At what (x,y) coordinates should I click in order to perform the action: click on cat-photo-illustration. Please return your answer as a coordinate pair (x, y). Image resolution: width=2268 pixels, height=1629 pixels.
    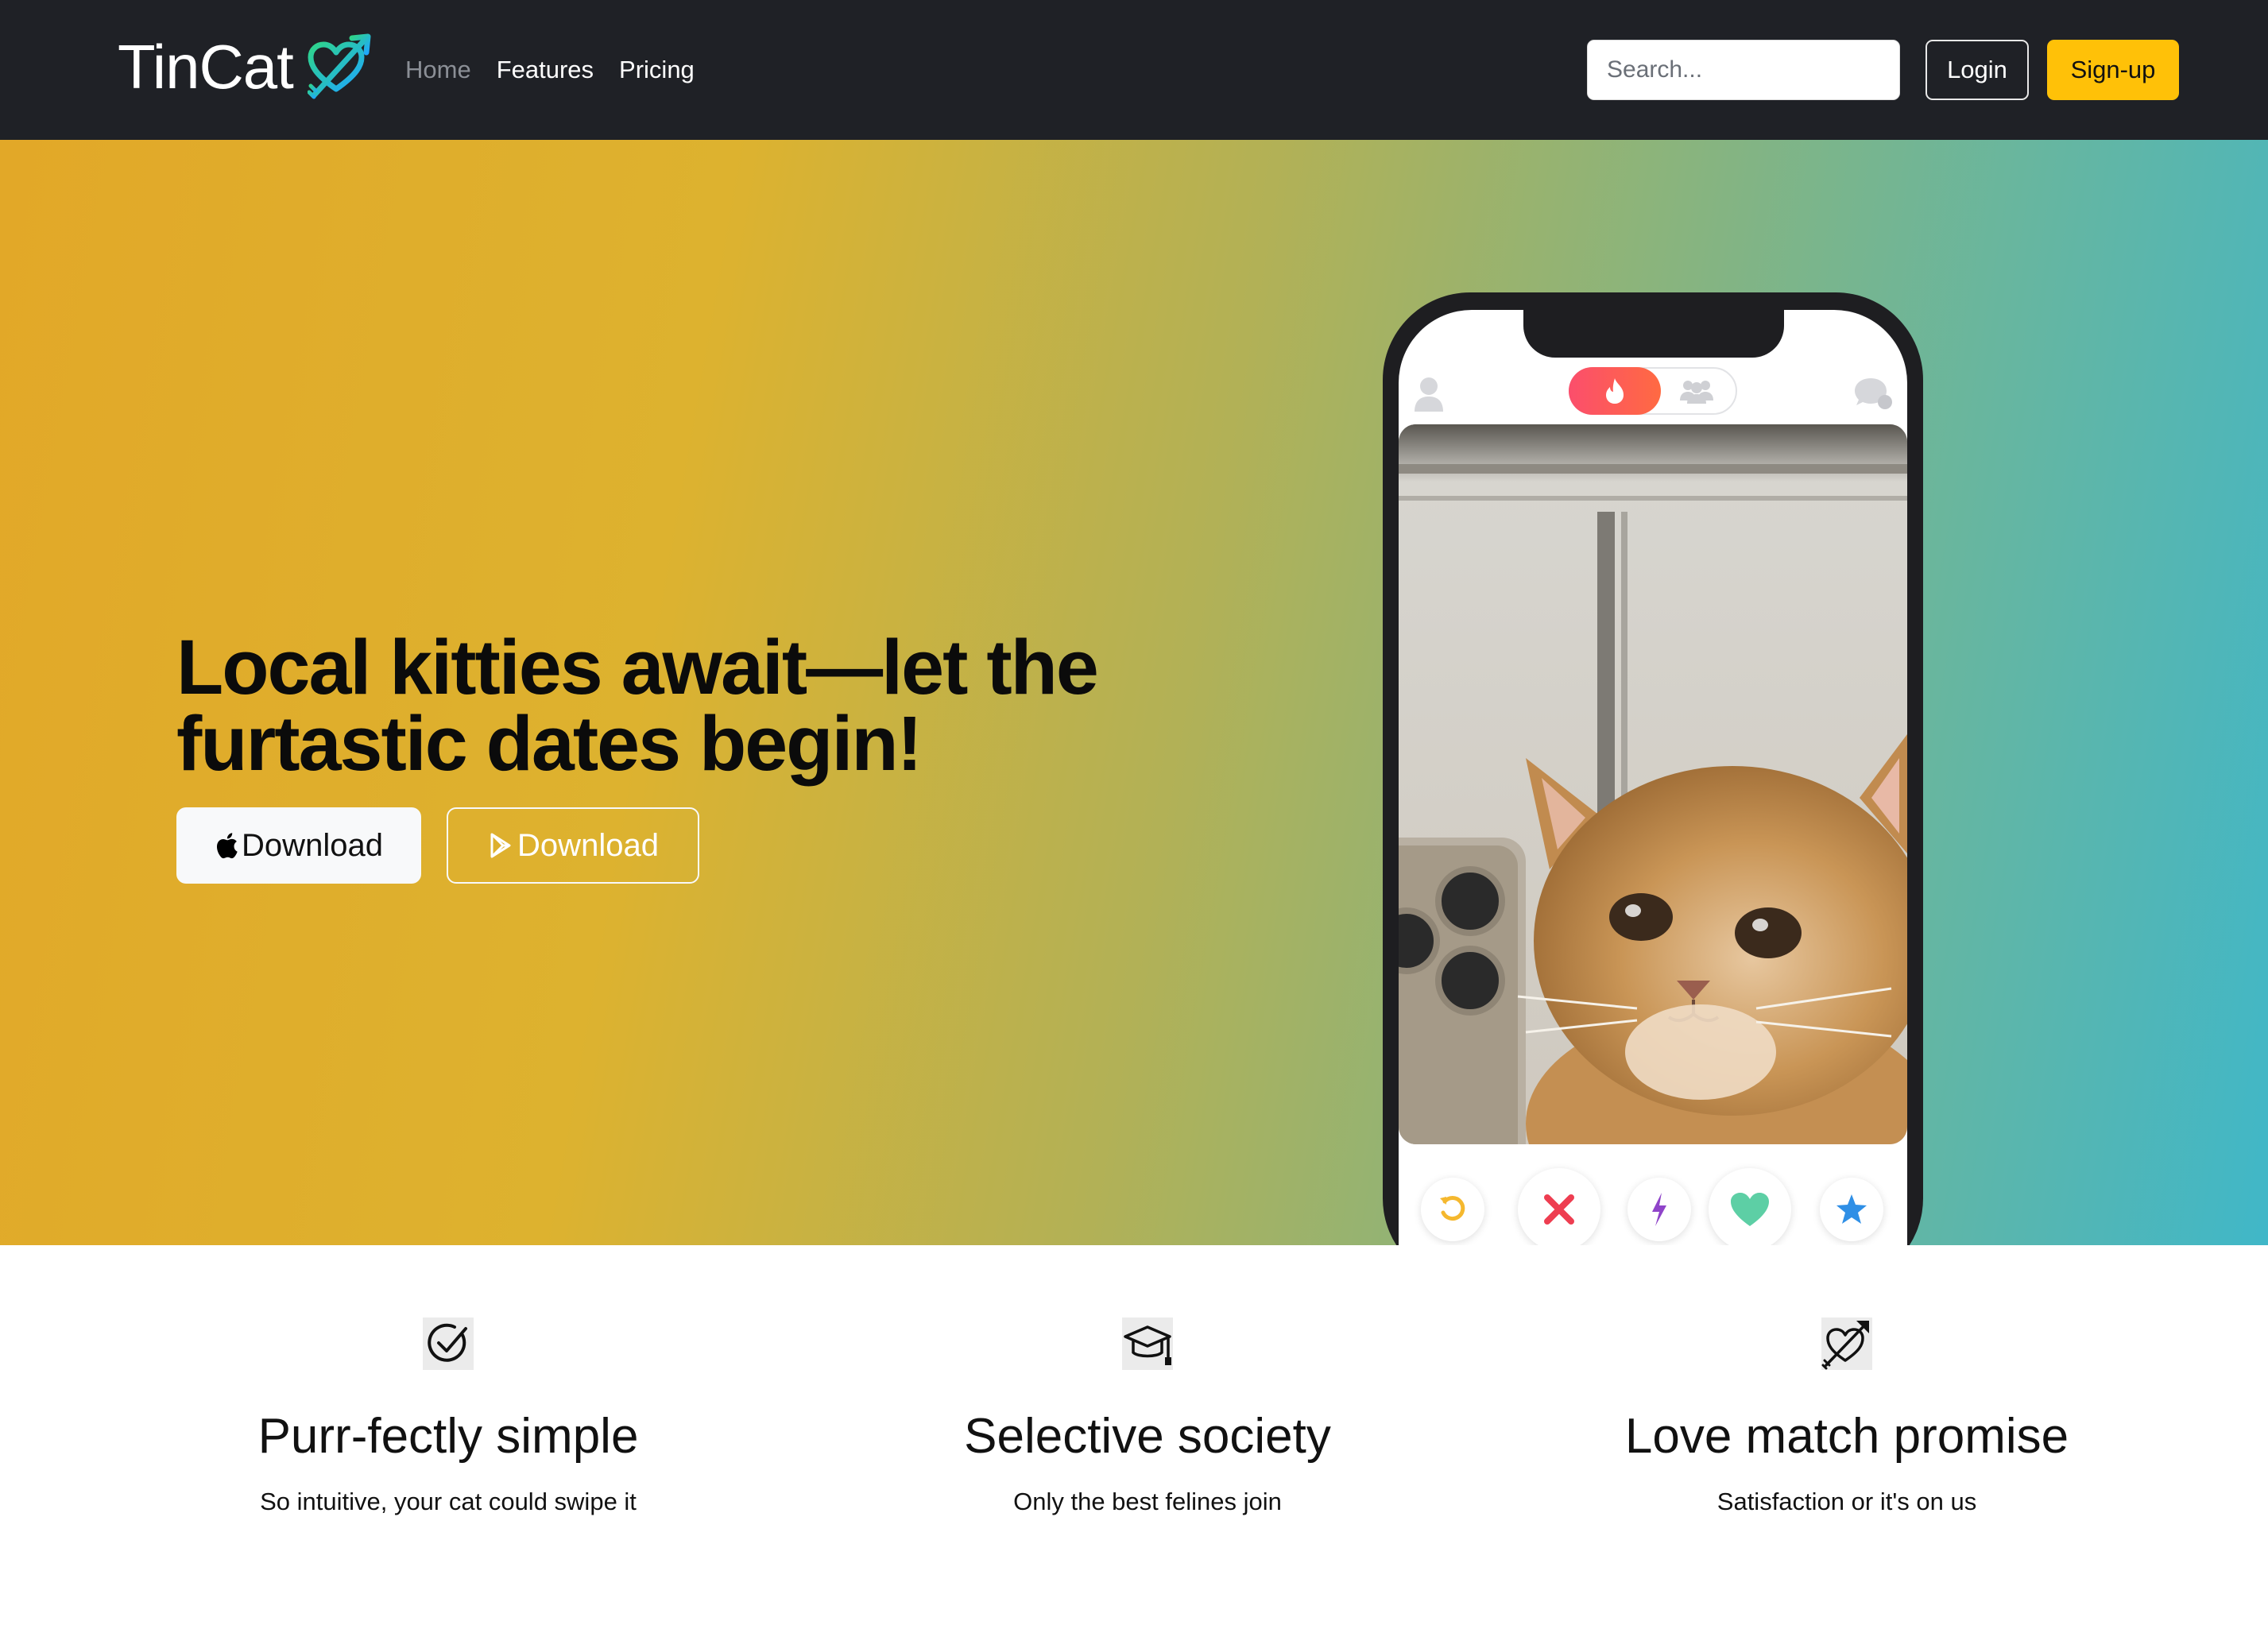
    Looking at the image, I should click on (1653, 784).